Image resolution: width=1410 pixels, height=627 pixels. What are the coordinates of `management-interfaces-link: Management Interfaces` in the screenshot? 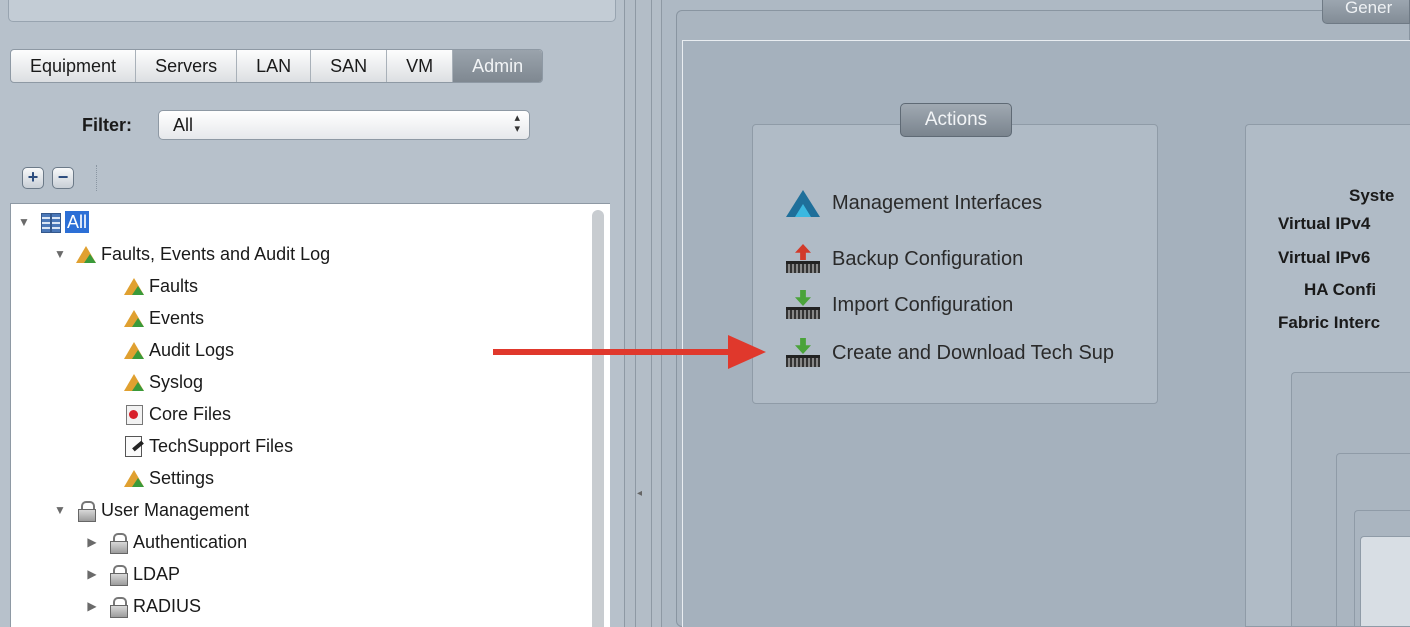 It's located at (914, 203).